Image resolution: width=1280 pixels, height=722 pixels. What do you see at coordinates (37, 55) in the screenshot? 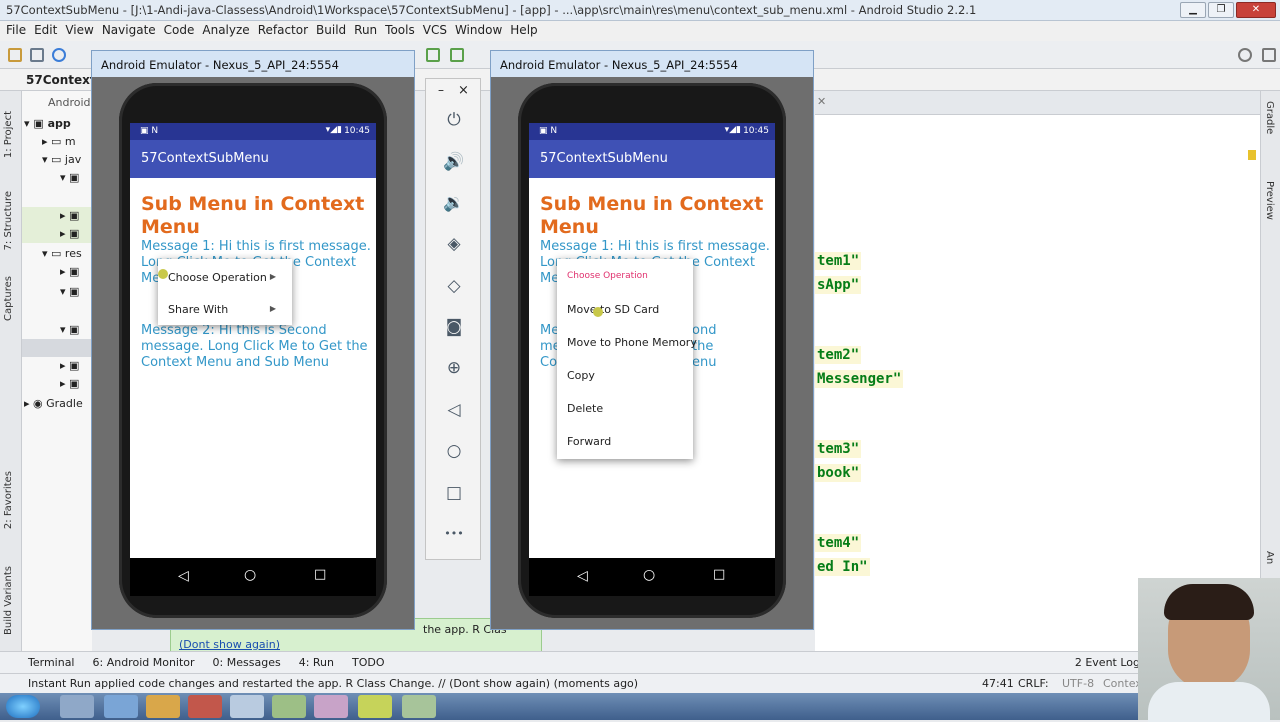
I see `save-icon` at bounding box center [37, 55].